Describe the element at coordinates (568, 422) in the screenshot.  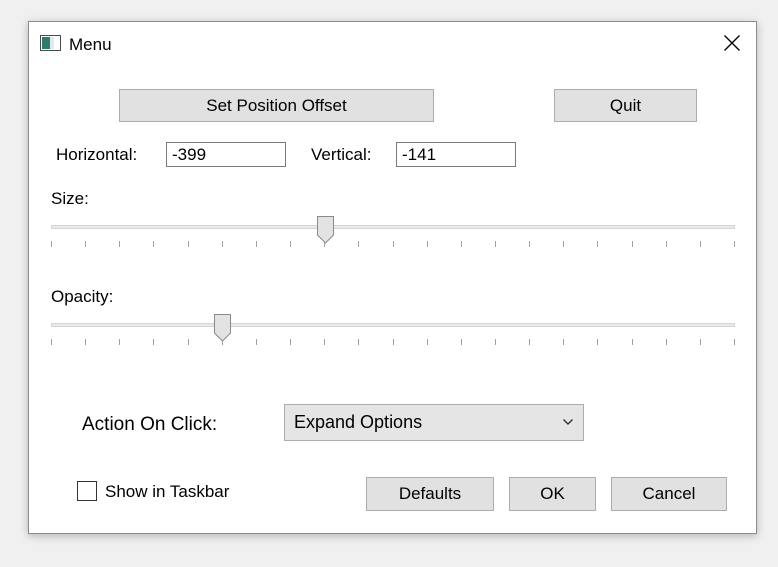
I see `chevron-down-icon` at that location.